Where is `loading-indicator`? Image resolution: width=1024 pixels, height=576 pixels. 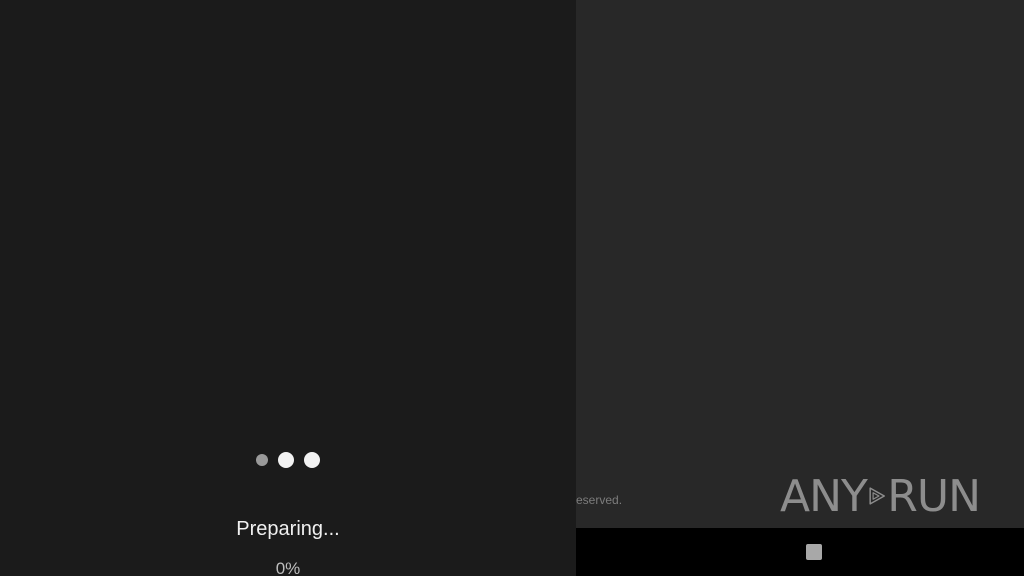
loading-indicator is located at coordinates (288, 460).